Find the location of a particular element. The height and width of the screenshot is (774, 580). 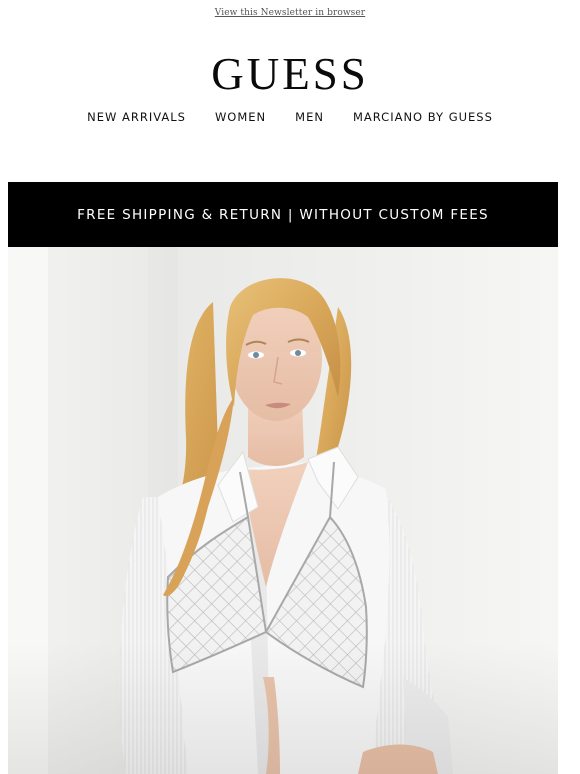

nav-item-new-arrivals: NEW ARRIVALS is located at coordinates (136, 119).